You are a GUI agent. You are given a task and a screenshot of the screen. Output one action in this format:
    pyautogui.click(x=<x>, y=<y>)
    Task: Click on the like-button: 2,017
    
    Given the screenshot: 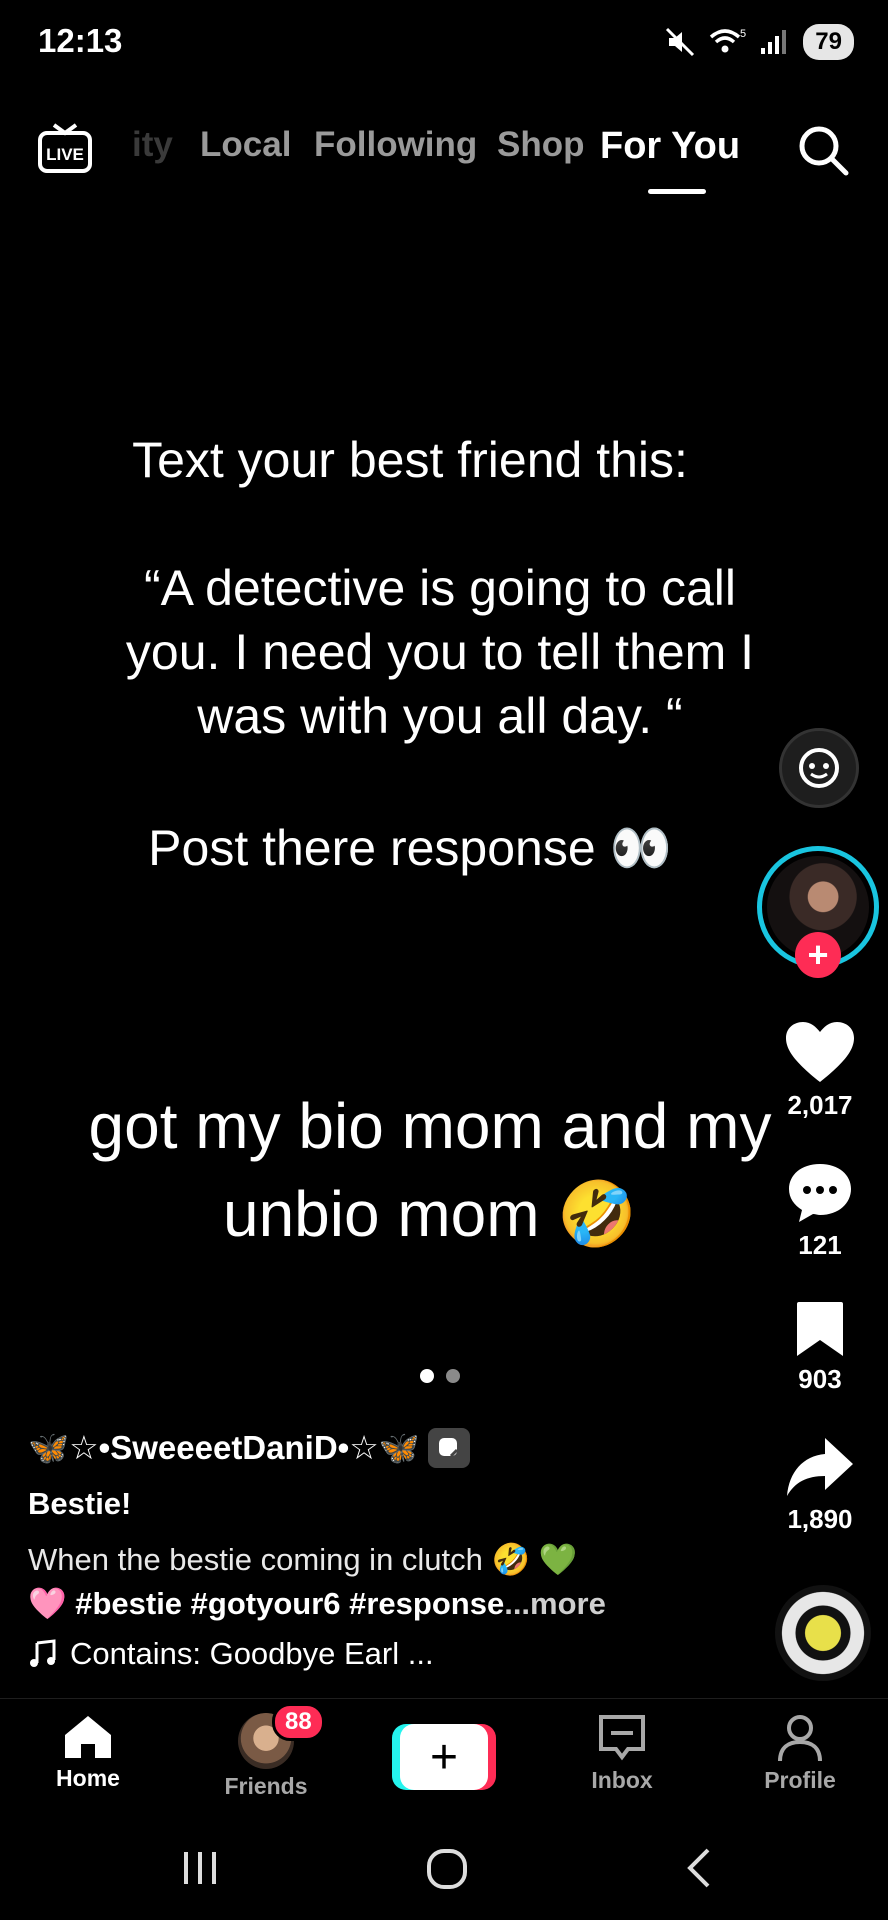 What is the action you would take?
    pyautogui.click(x=820, y=1070)
    